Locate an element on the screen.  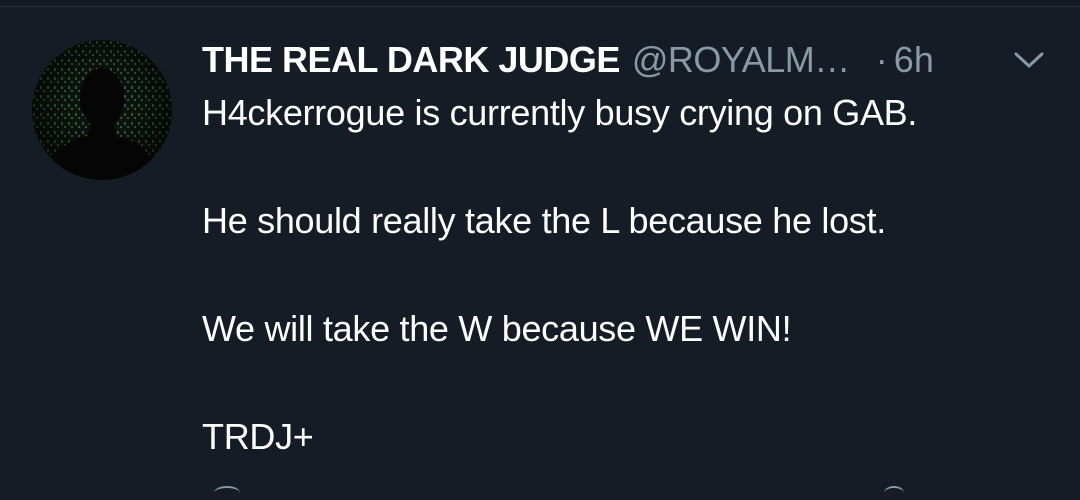
avatar is located at coordinates (102, 110).